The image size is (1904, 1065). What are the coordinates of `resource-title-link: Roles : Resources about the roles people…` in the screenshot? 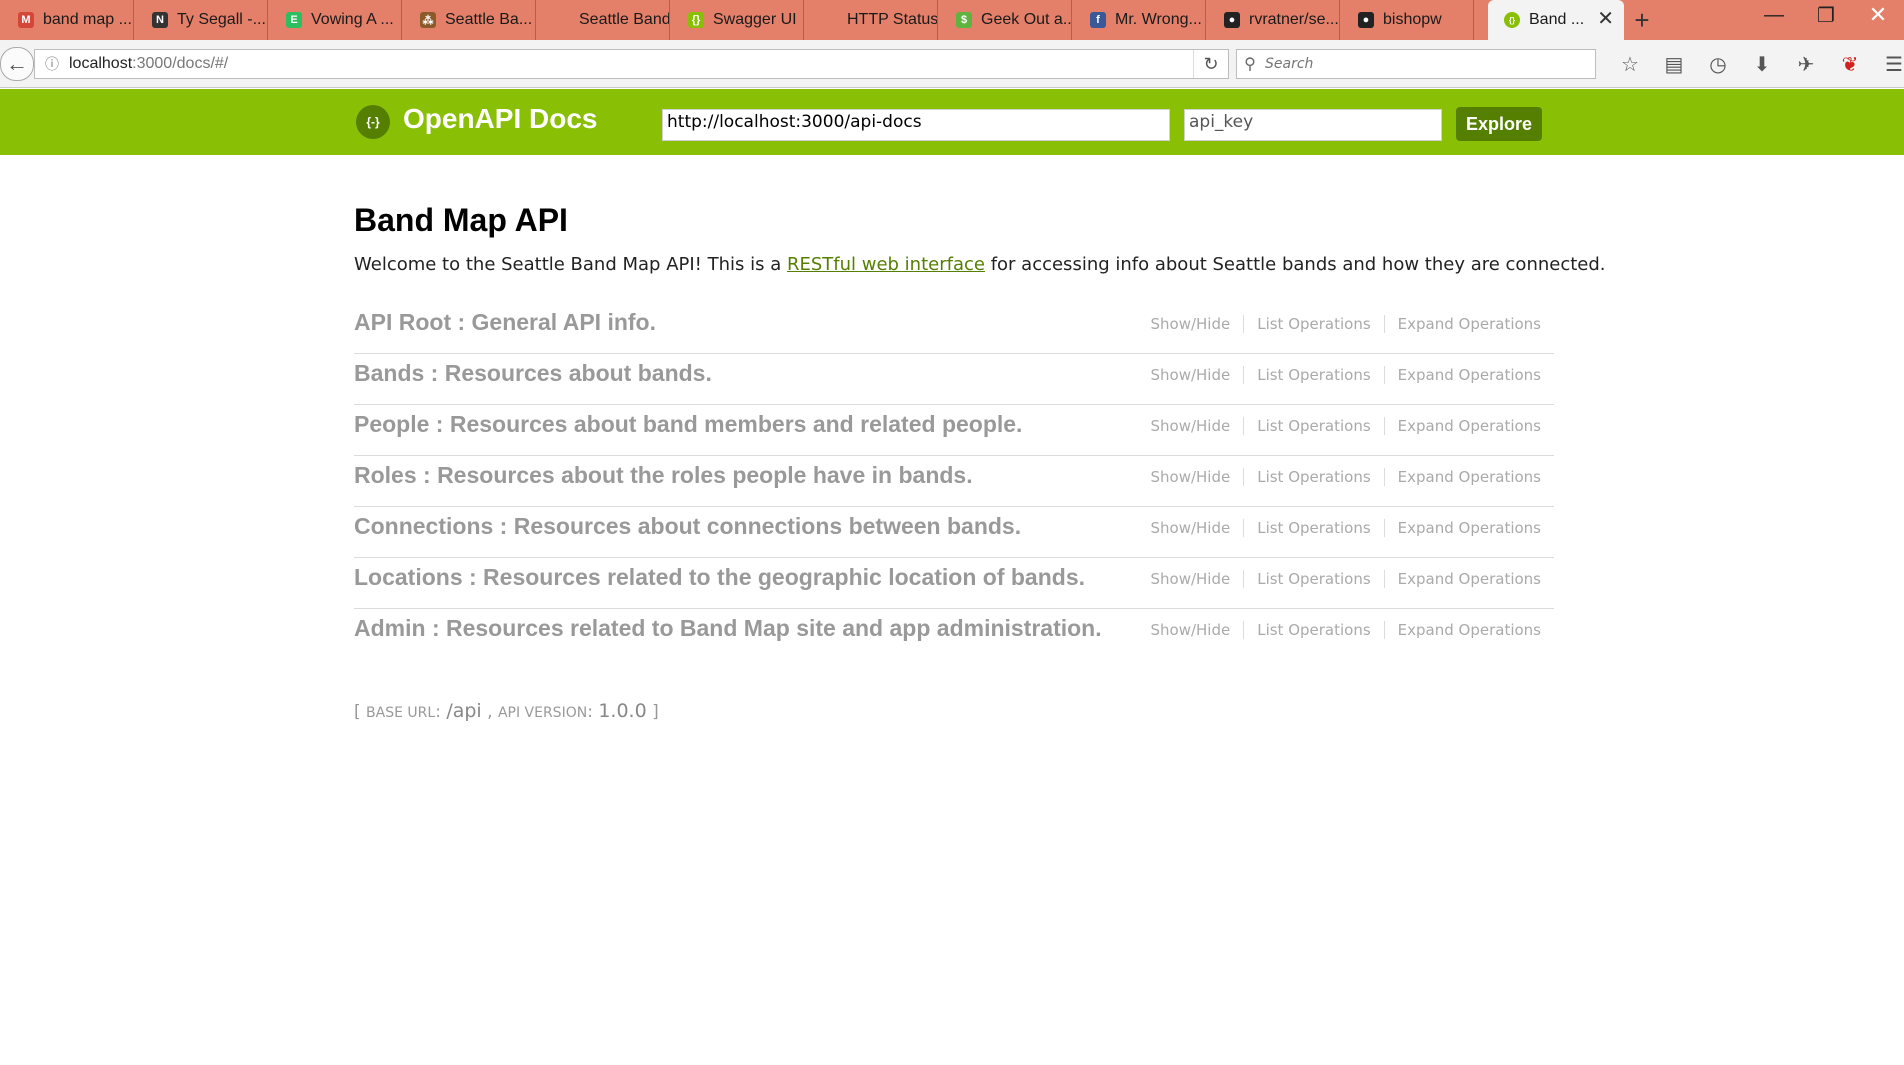 It's located at (663, 472).